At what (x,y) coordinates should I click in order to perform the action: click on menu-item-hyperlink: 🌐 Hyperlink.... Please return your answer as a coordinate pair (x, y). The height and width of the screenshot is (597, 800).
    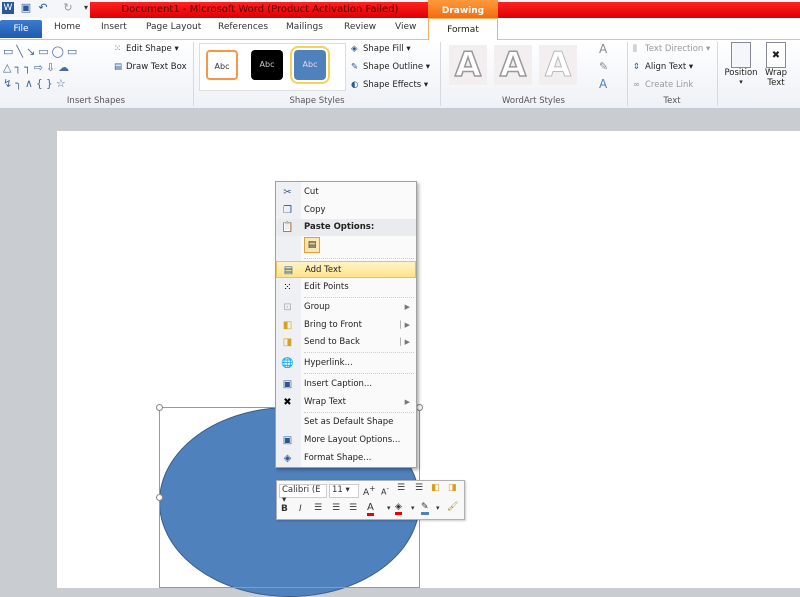
    Looking at the image, I should click on (346, 363).